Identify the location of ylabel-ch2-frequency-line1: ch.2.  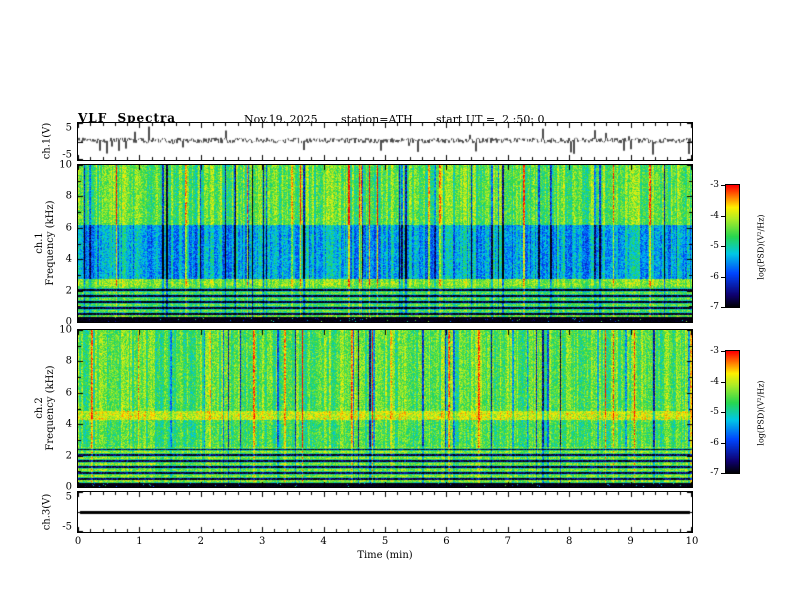
(39, 408).